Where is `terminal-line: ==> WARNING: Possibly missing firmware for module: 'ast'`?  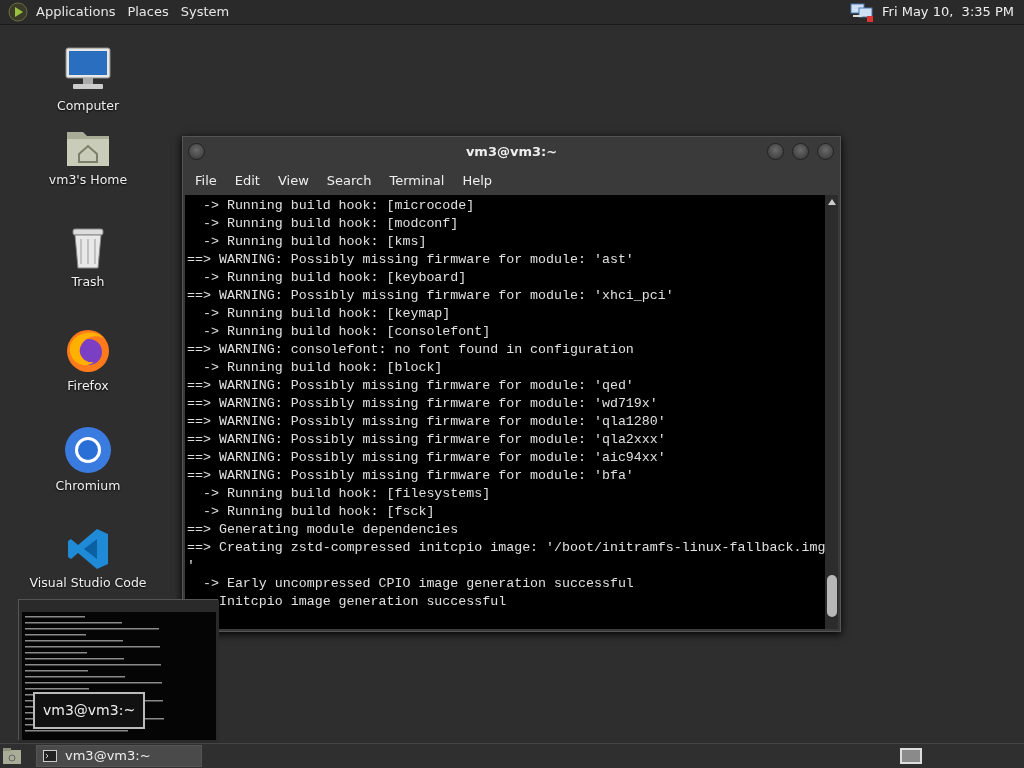
terminal-line: ==> WARNING: Possibly missing firmware for module: 'ast' is located at coordinates (411, 260).